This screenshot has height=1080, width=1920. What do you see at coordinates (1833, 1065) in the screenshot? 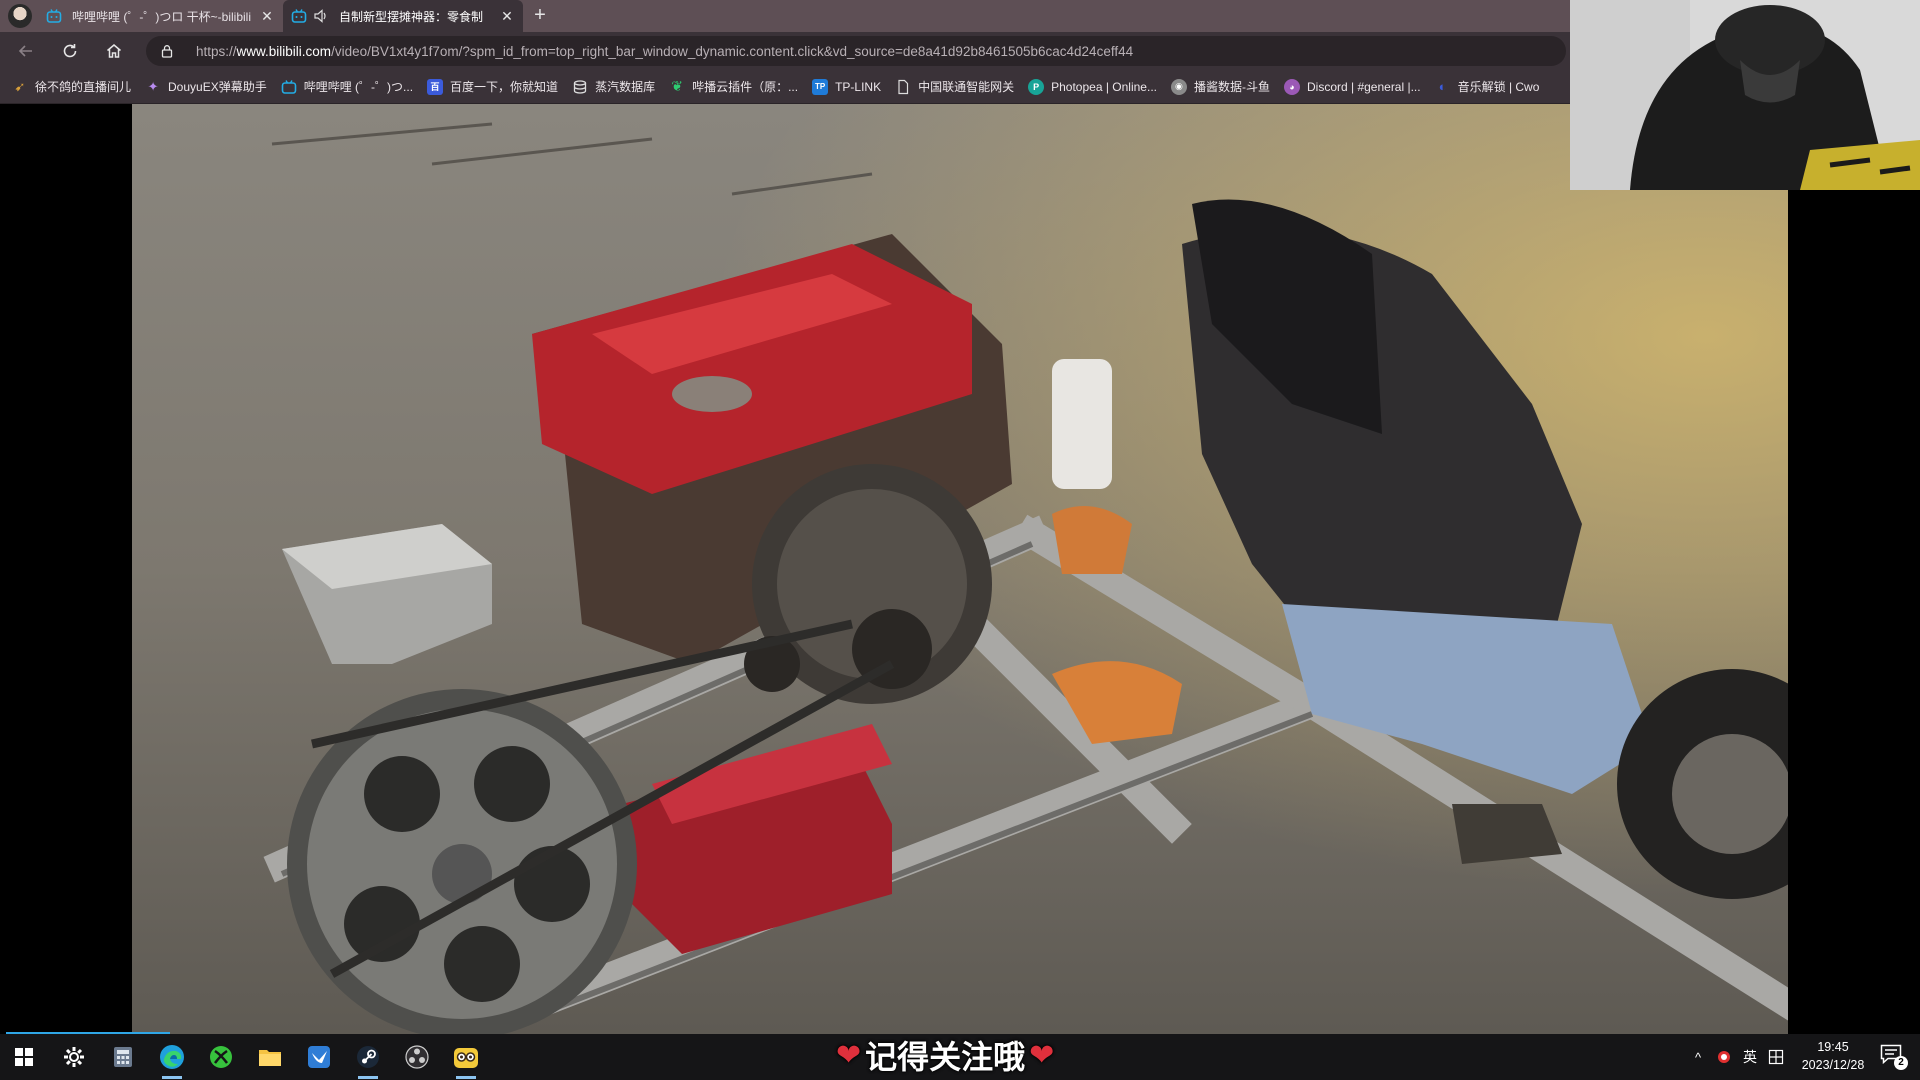
I see `clock-date: 2023/12/28` at bounding box center [1833, 1065].